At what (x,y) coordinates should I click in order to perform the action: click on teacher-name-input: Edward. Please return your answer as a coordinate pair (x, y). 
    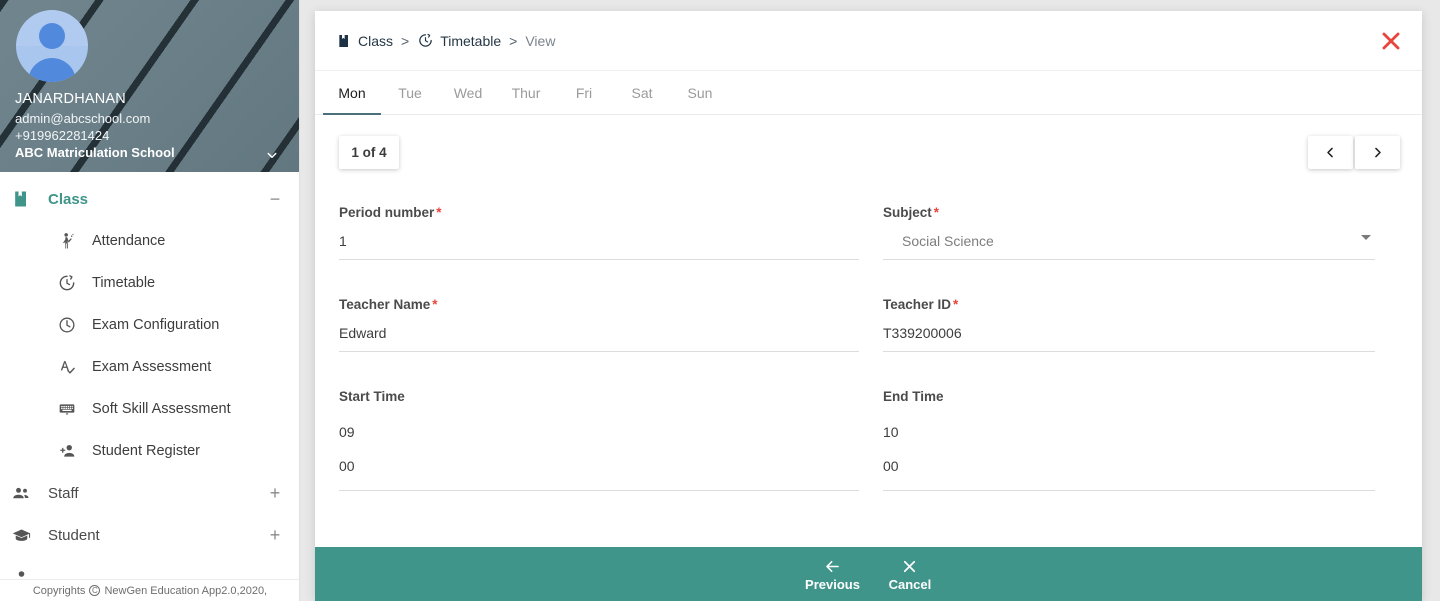
    Looking at the image, I should click on (599, 337).